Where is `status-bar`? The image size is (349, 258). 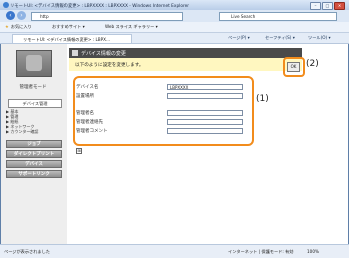
status-bar is located at coordinates (174, 251).